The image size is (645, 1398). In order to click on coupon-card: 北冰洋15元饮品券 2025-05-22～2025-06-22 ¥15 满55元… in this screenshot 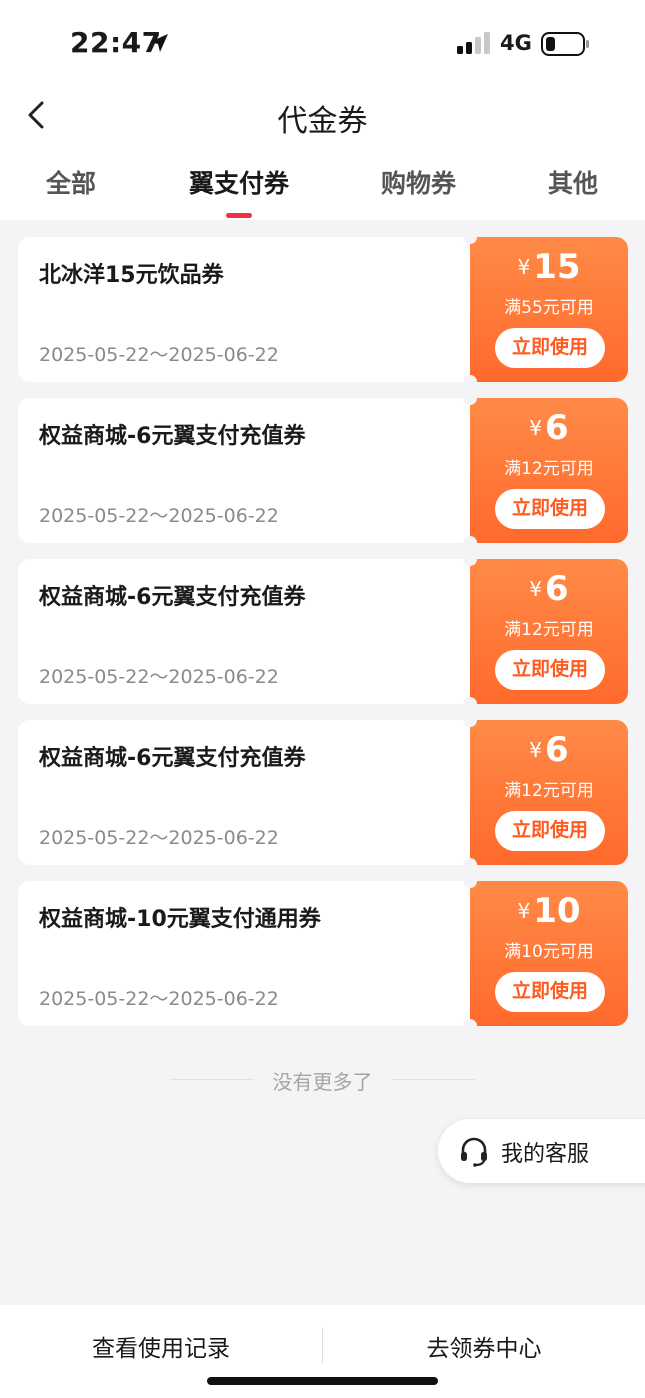, I will do `click(323, 309)`.